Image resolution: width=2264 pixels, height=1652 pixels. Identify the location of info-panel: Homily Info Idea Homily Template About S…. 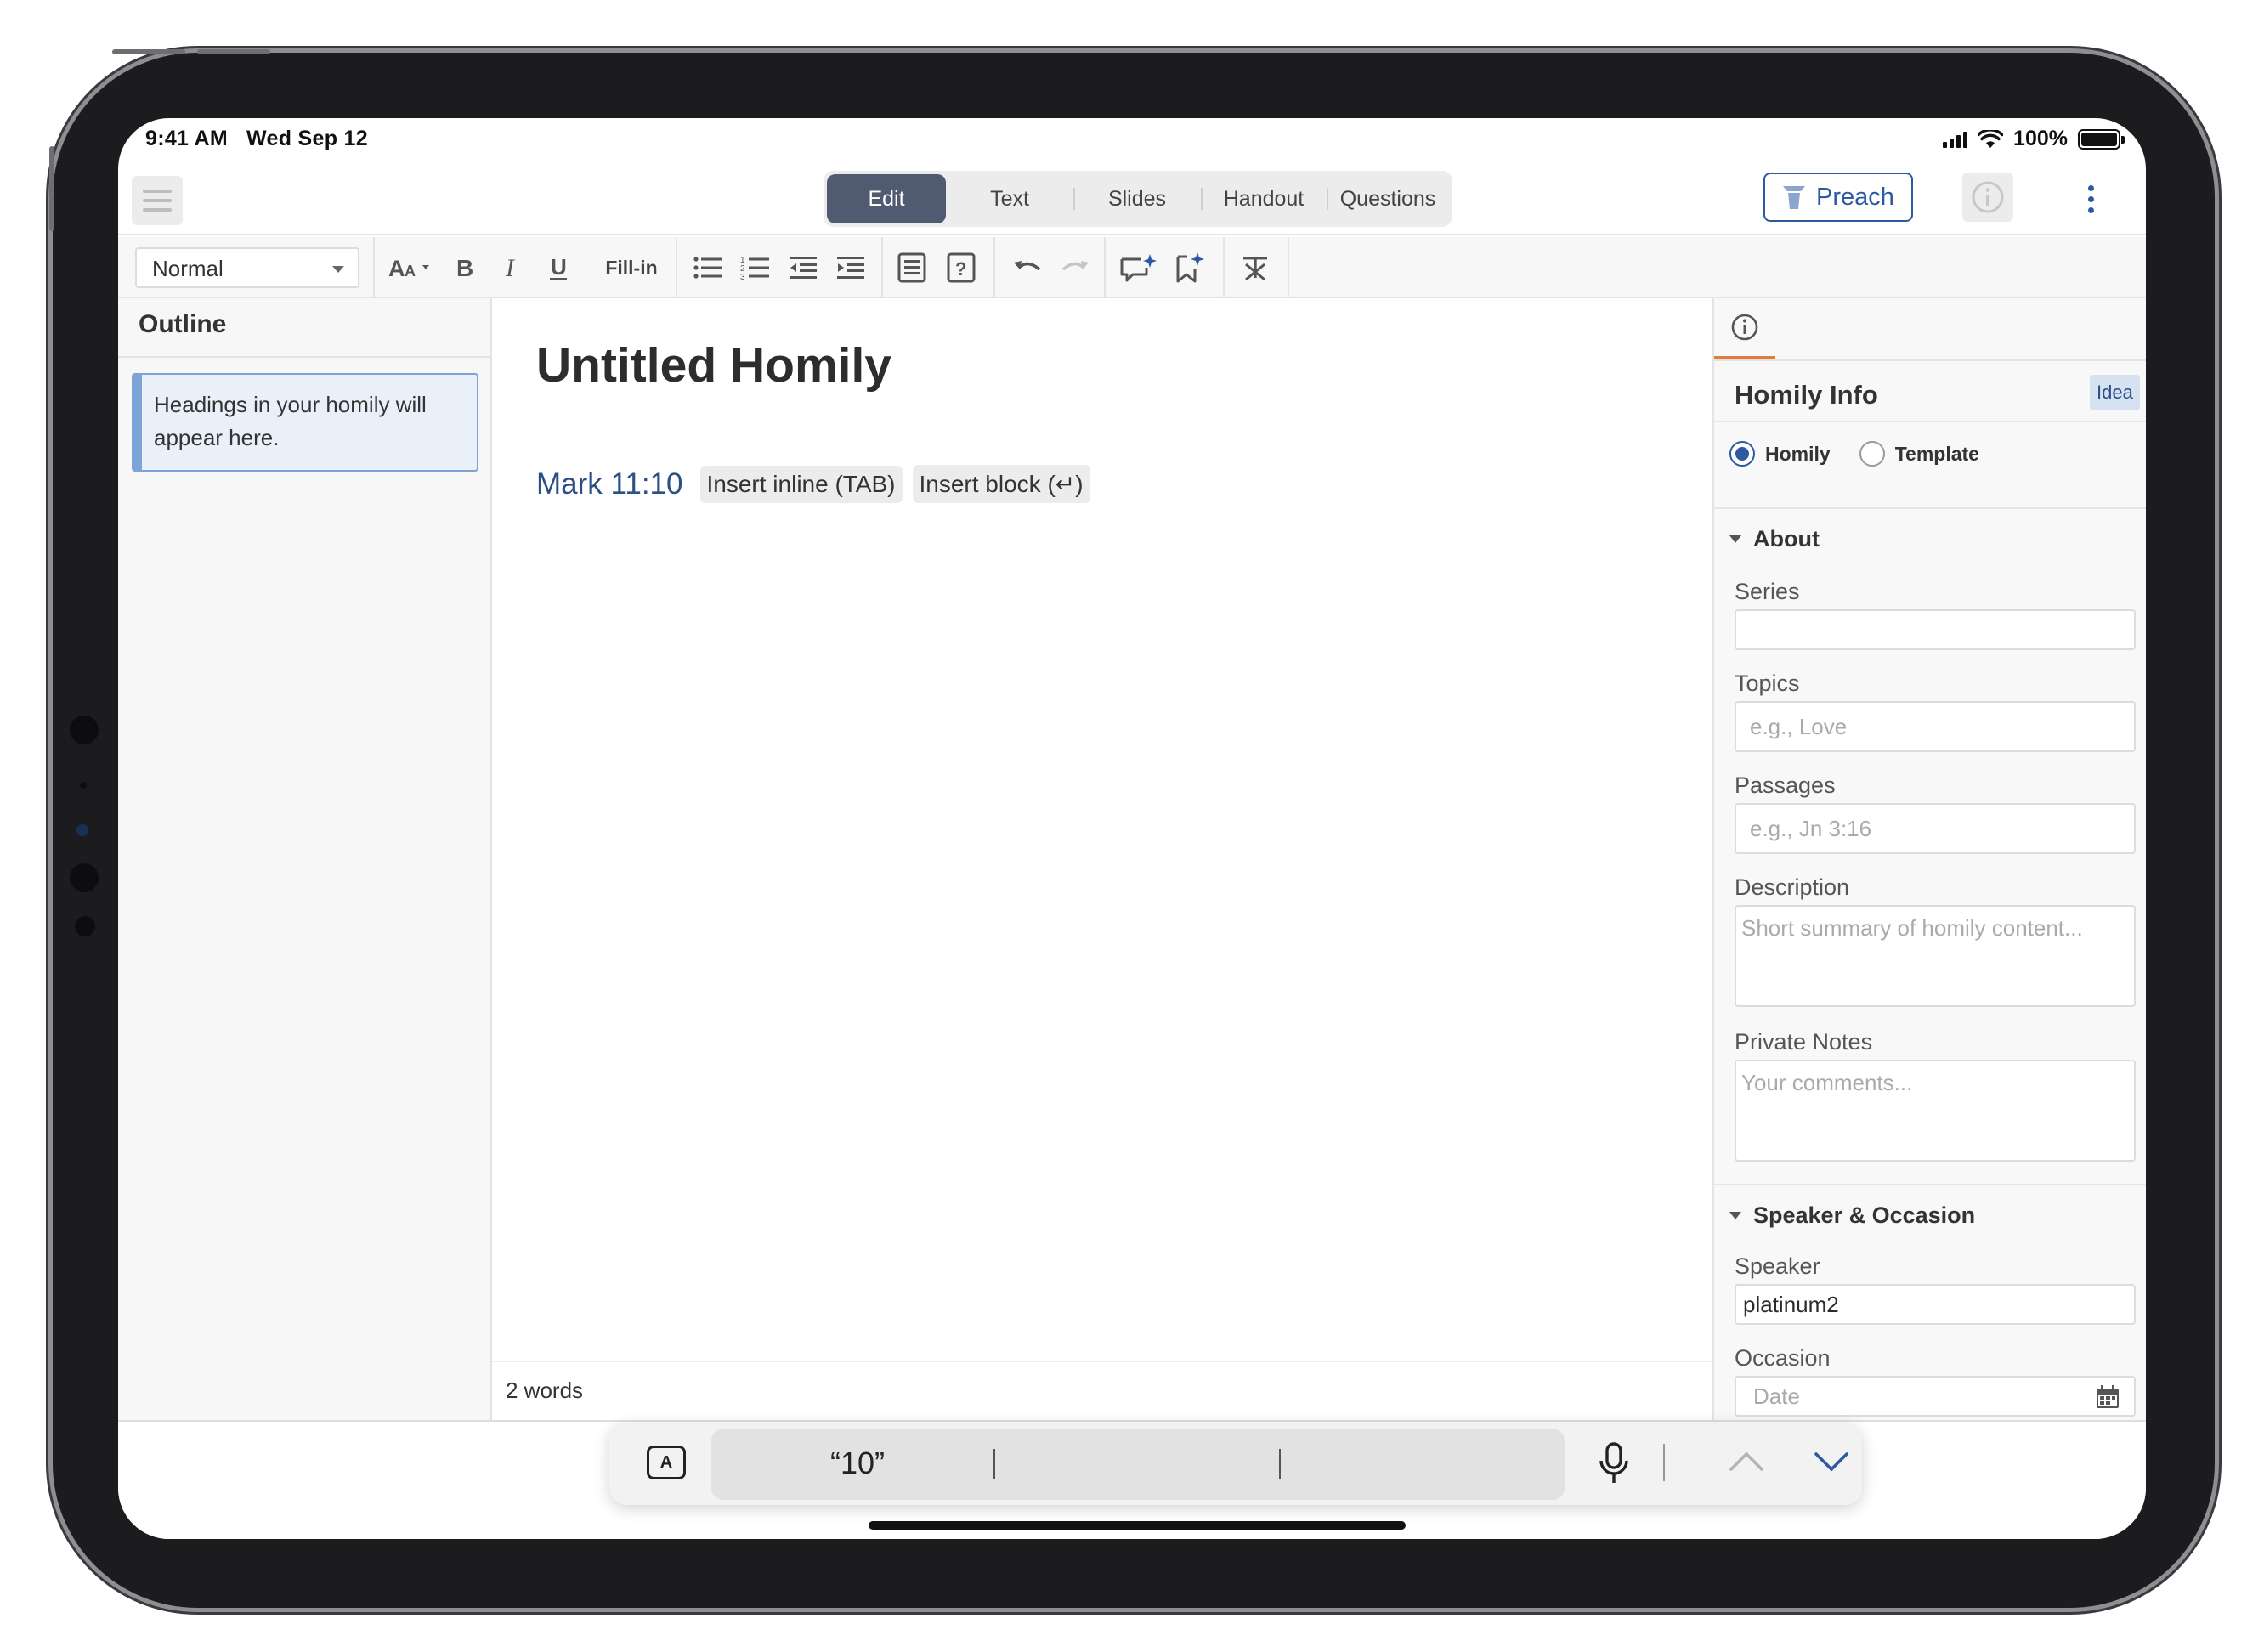
(1929, 859).